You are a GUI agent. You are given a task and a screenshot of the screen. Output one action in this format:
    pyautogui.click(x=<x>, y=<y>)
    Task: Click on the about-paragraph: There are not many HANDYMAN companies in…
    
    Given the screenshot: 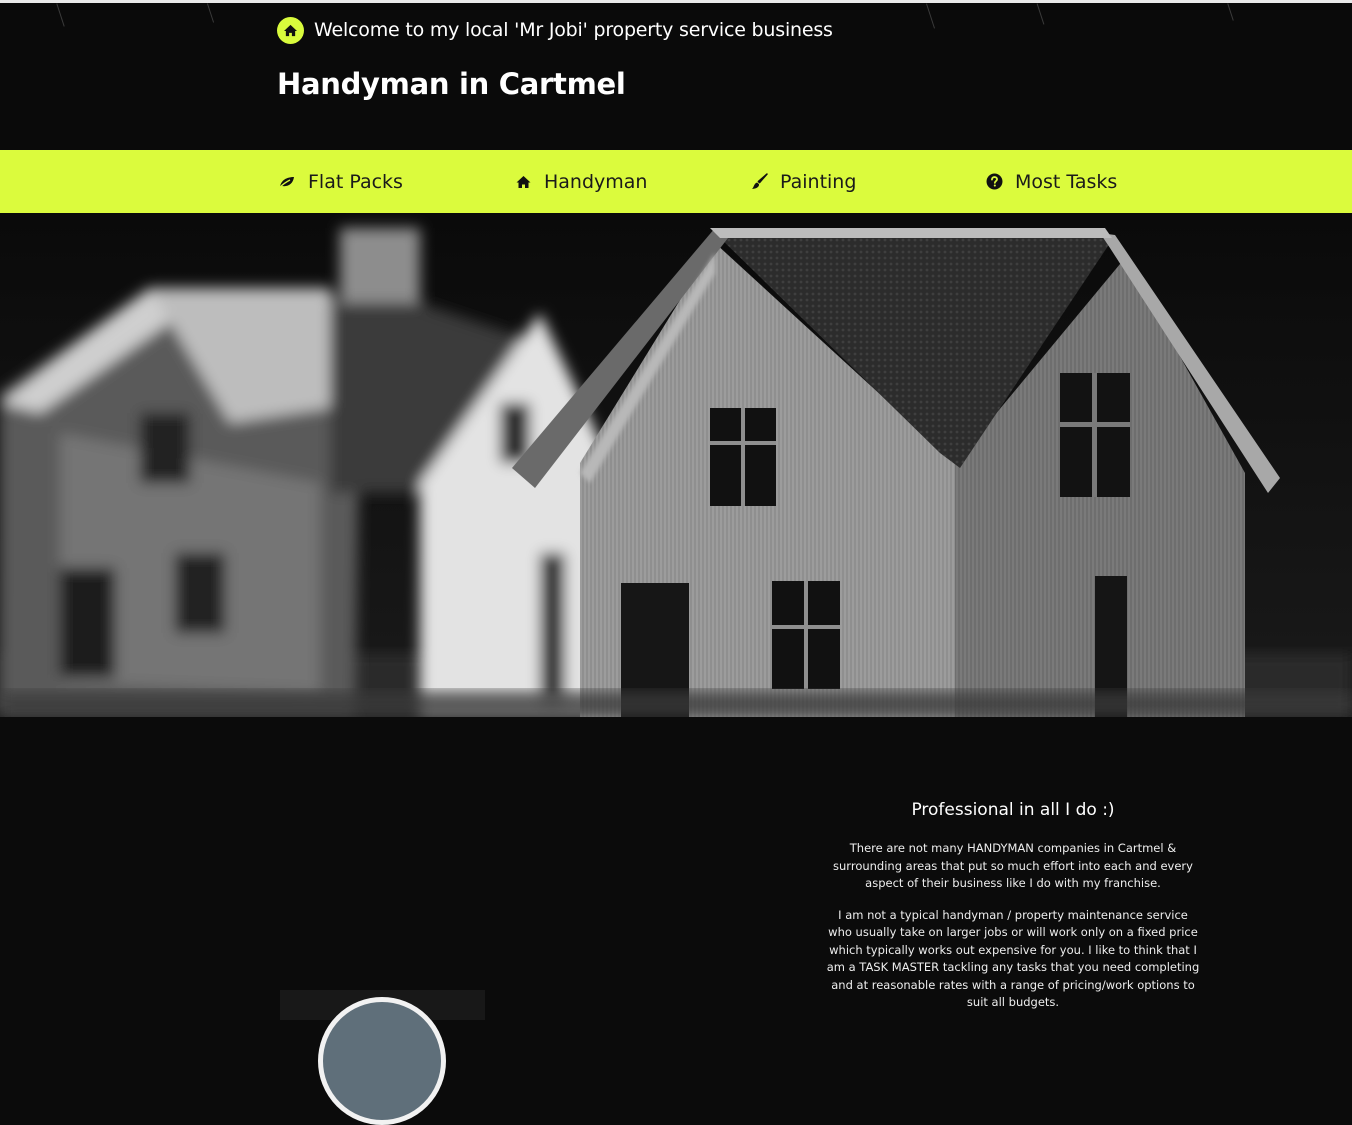 What is the action you would take?
    pyautogui.click(x=1013, y=865)
    